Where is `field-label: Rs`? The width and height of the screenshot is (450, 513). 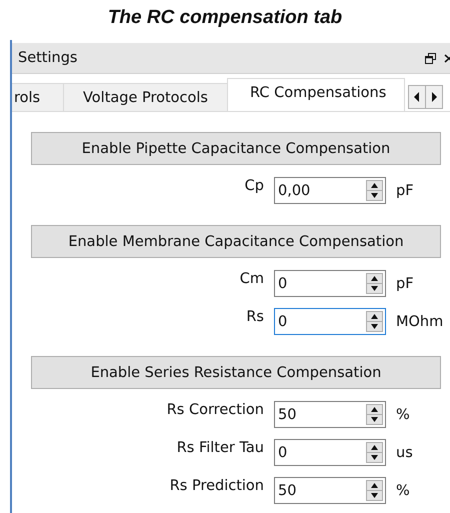 field-label: Rs is located at coordinates (255, 316).